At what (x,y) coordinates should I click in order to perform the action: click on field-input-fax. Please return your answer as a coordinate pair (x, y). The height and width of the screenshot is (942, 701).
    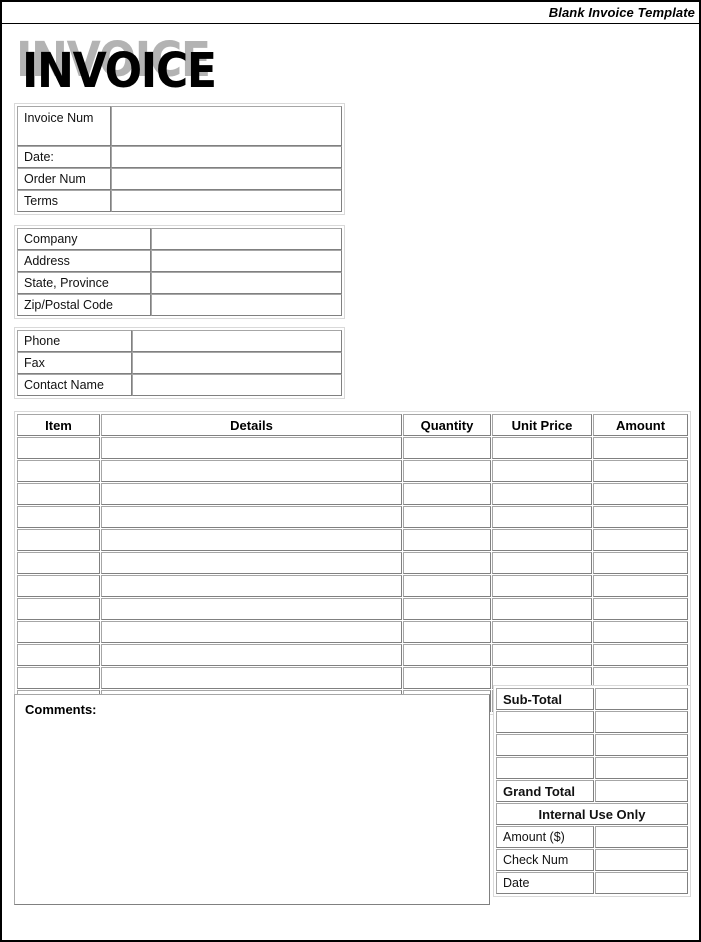
    Looking at the image, I should click on (237, 363).